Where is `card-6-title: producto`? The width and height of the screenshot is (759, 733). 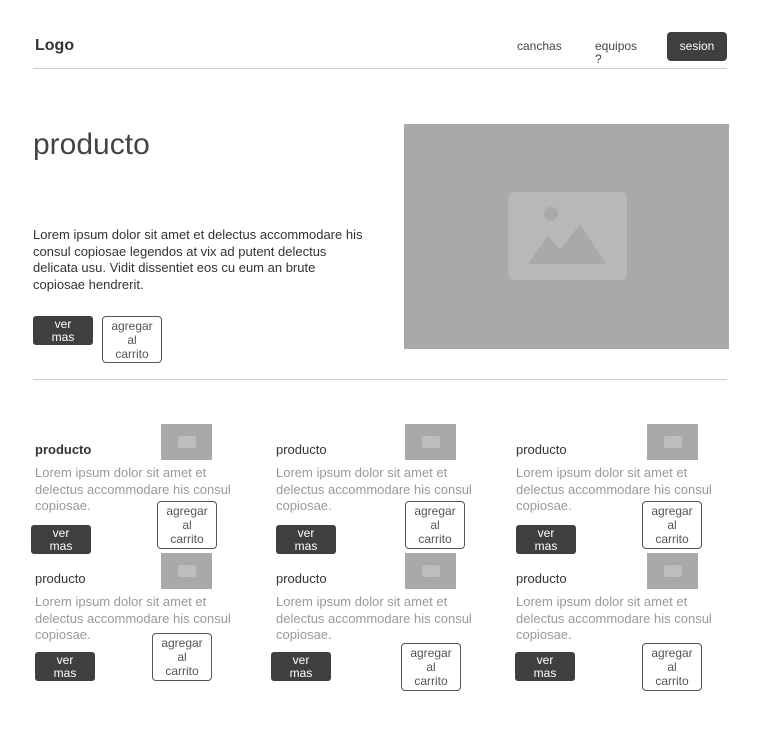
card-6-title: producto is located at coordinates (541, 578).